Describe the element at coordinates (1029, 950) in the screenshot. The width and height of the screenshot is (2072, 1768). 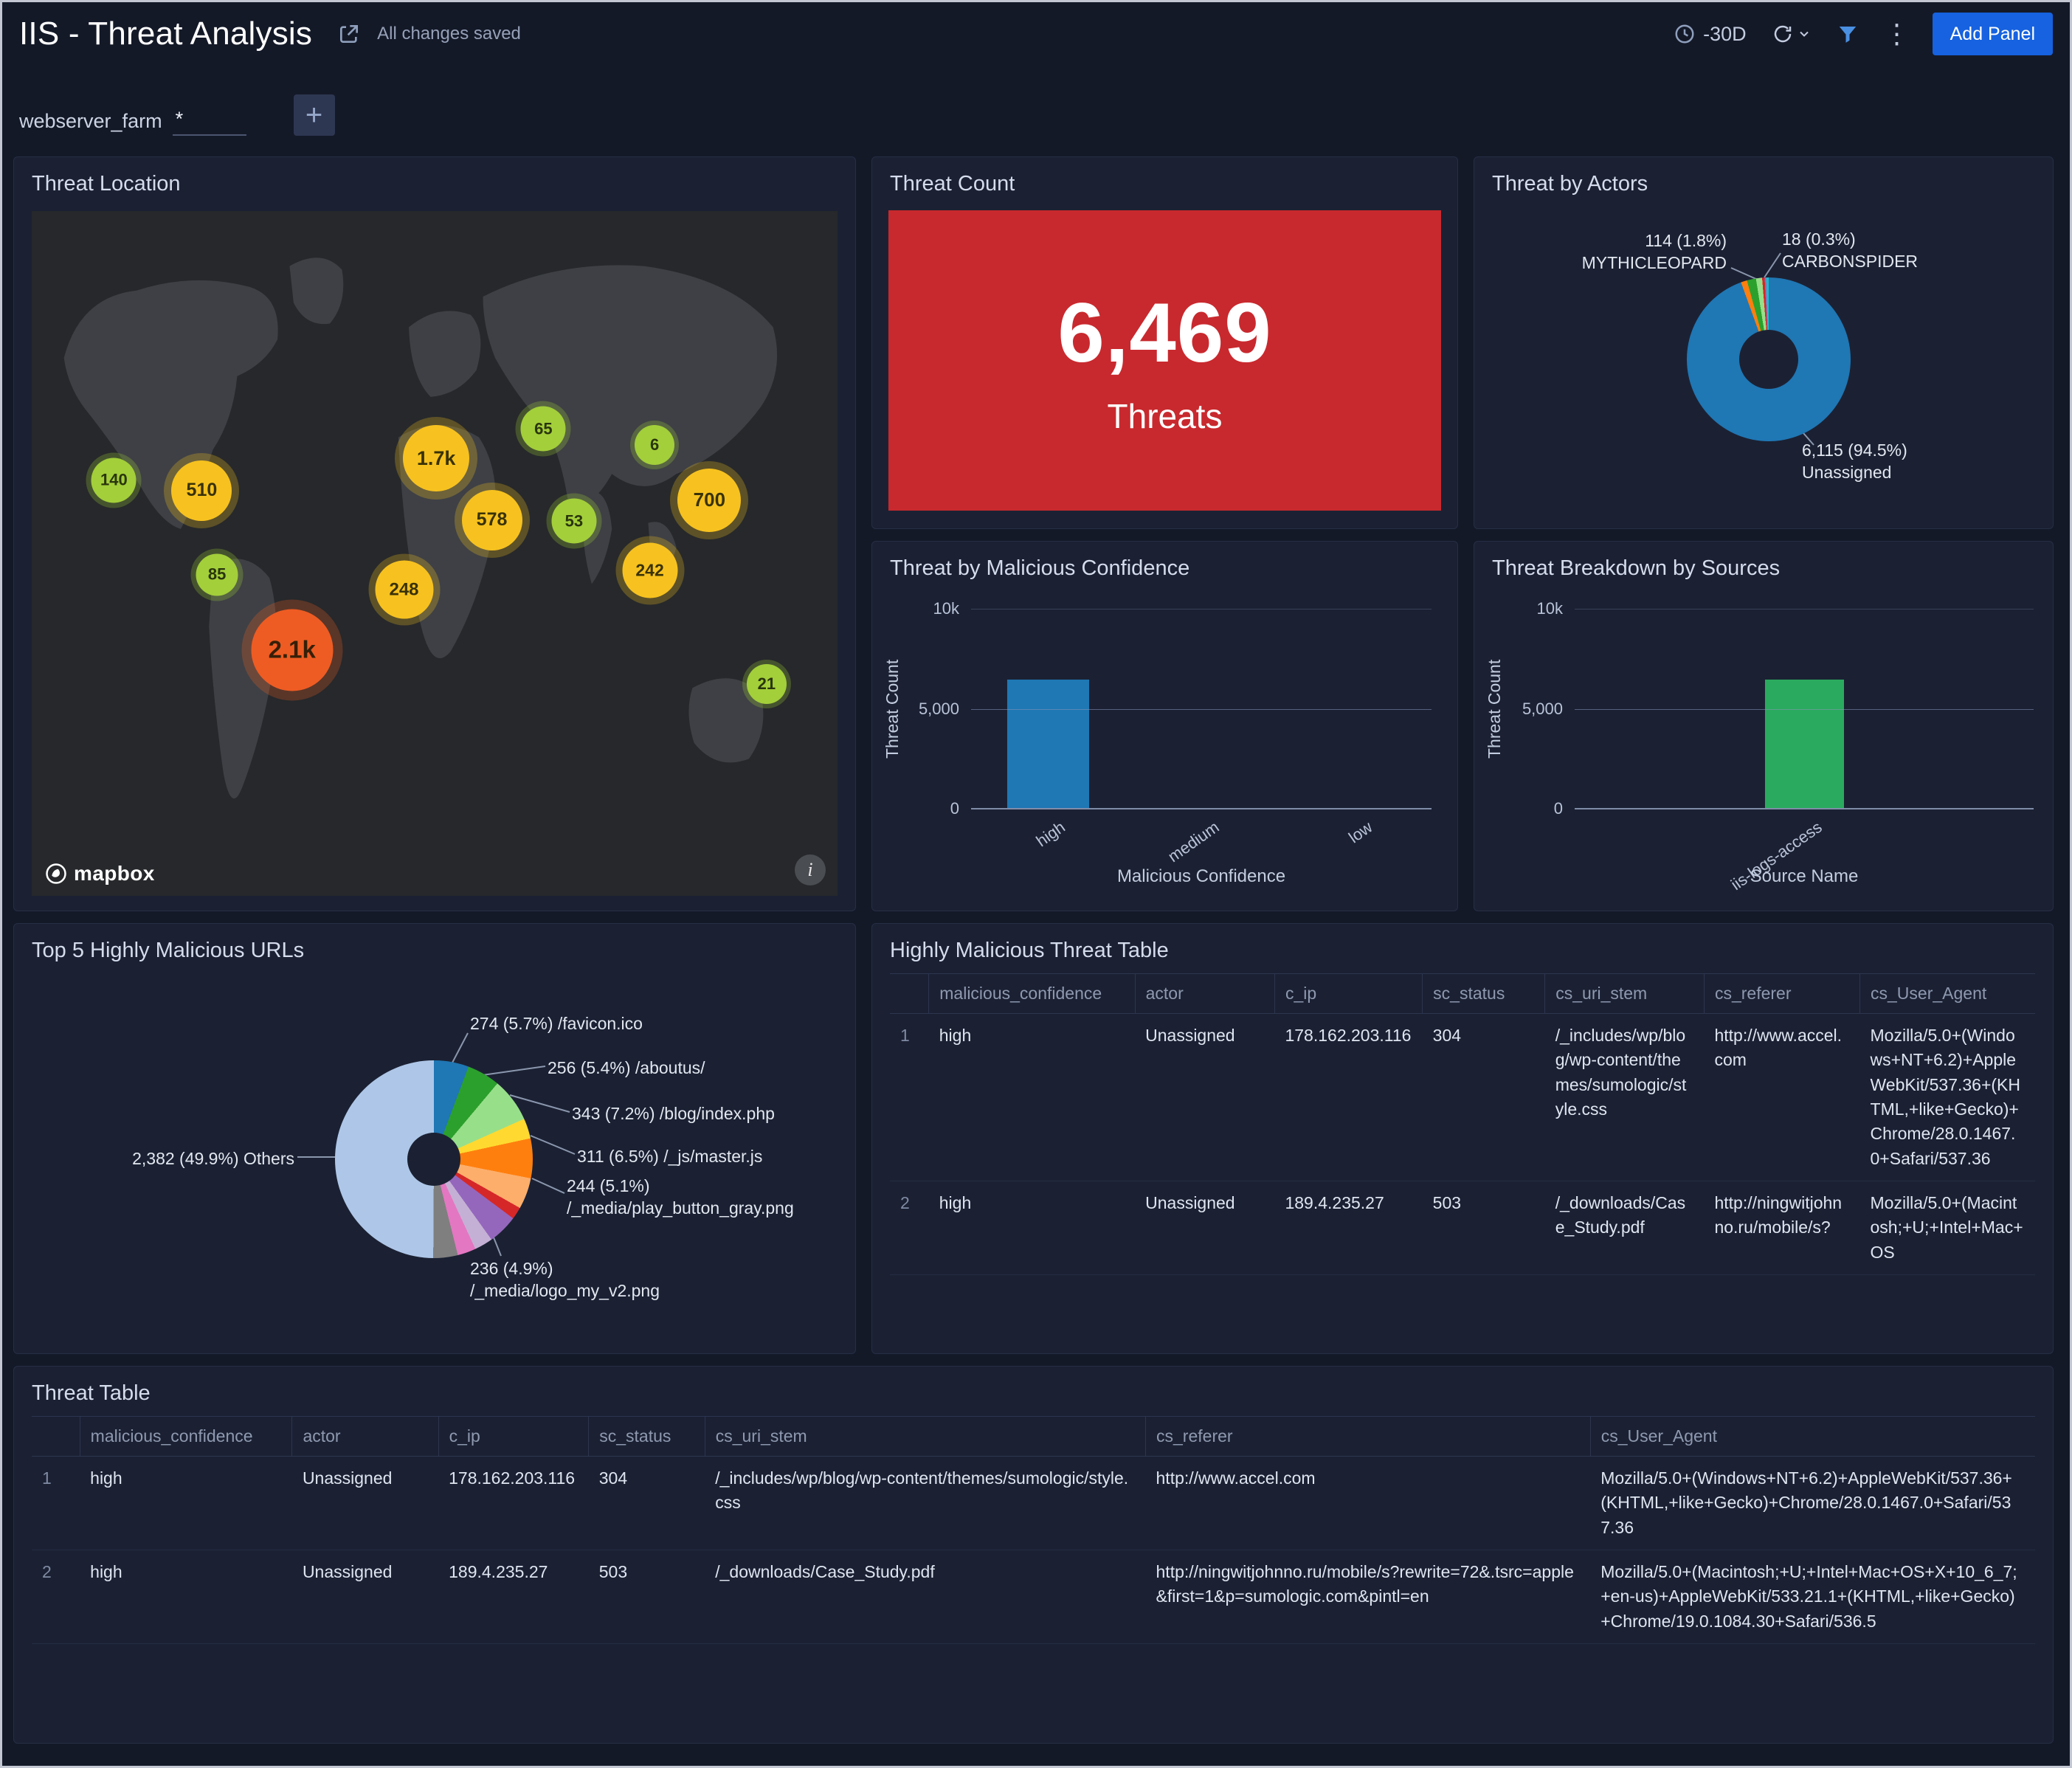
I see `panel-title: Highly Malicious Threat Table` at that location.